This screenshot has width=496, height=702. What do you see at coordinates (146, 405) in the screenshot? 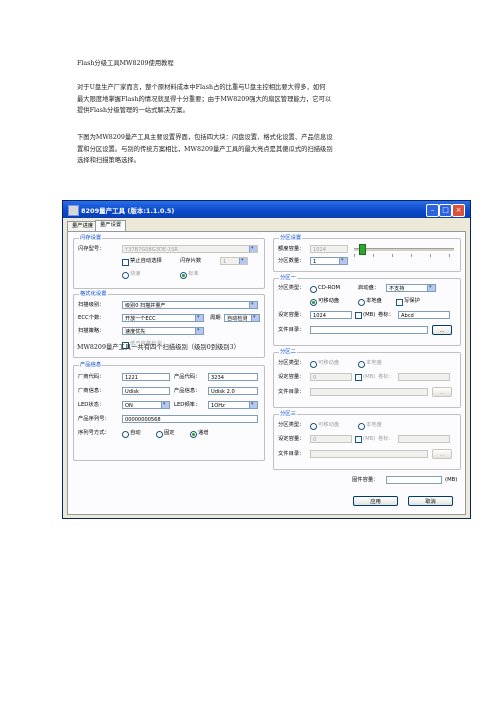
I see `led-state-select: ON` at bounding box center [146, 405].